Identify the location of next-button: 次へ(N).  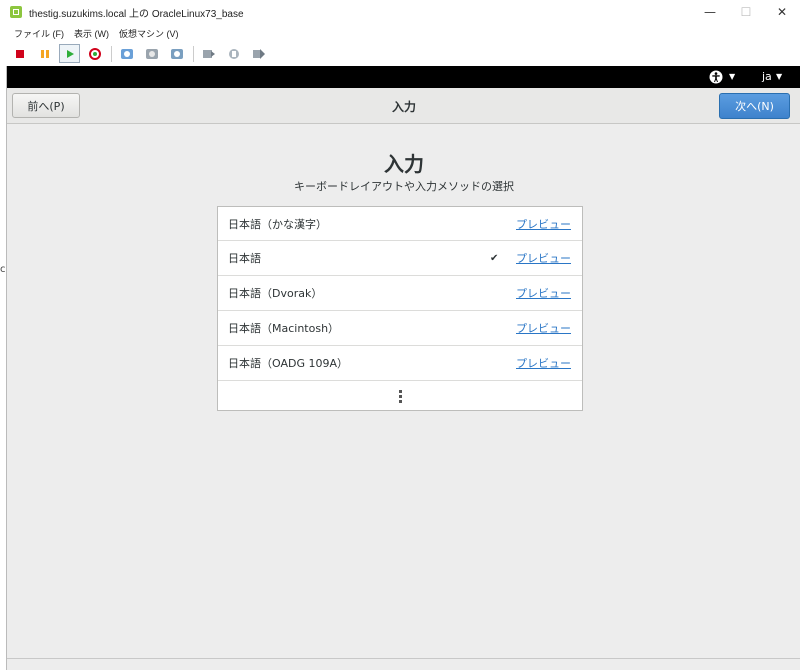
(754, 106).